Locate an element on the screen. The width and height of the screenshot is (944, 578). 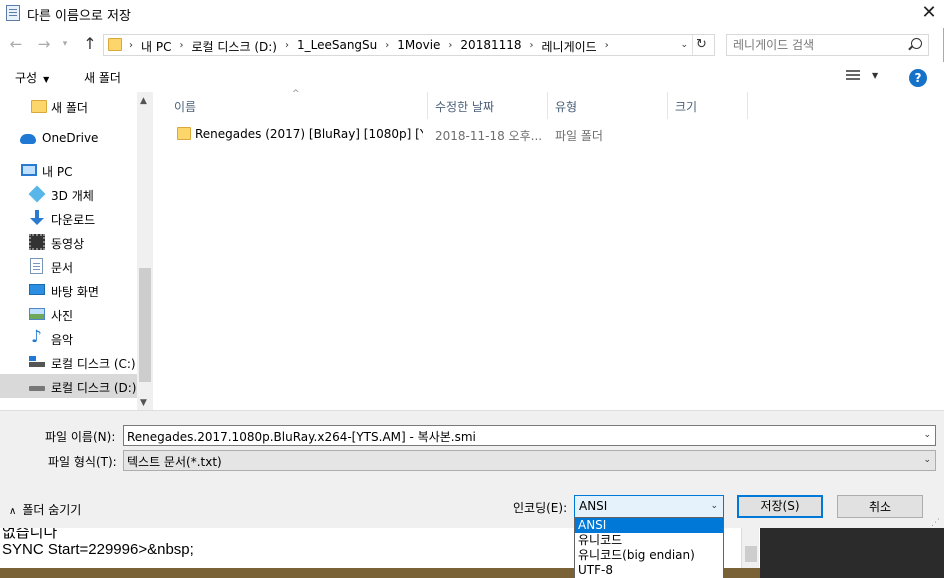
sidebar-item-label: 내 PC is located at coordinates (57, 172).